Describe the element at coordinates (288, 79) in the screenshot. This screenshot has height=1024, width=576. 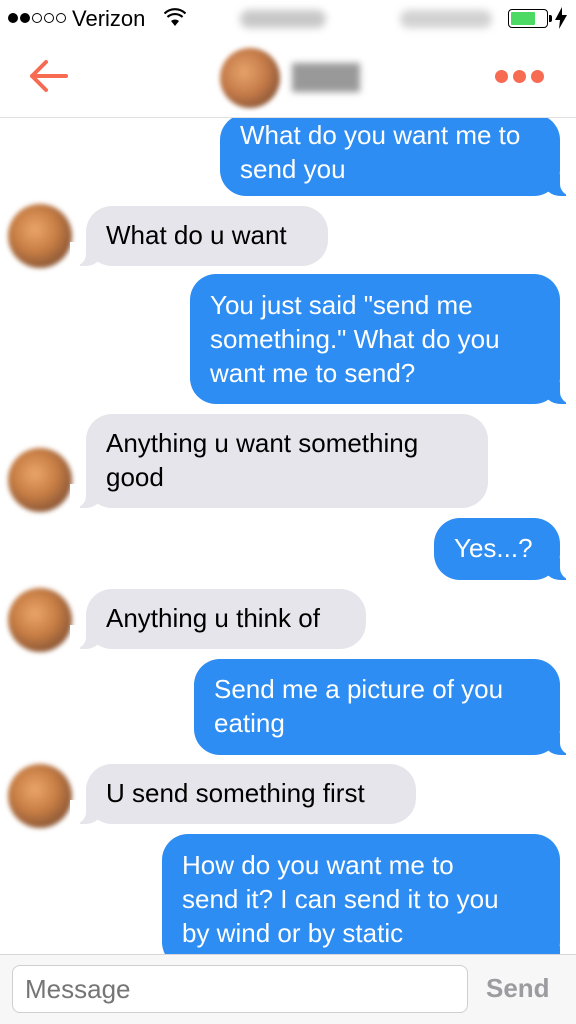
I see `chat-header: ████` at that location.